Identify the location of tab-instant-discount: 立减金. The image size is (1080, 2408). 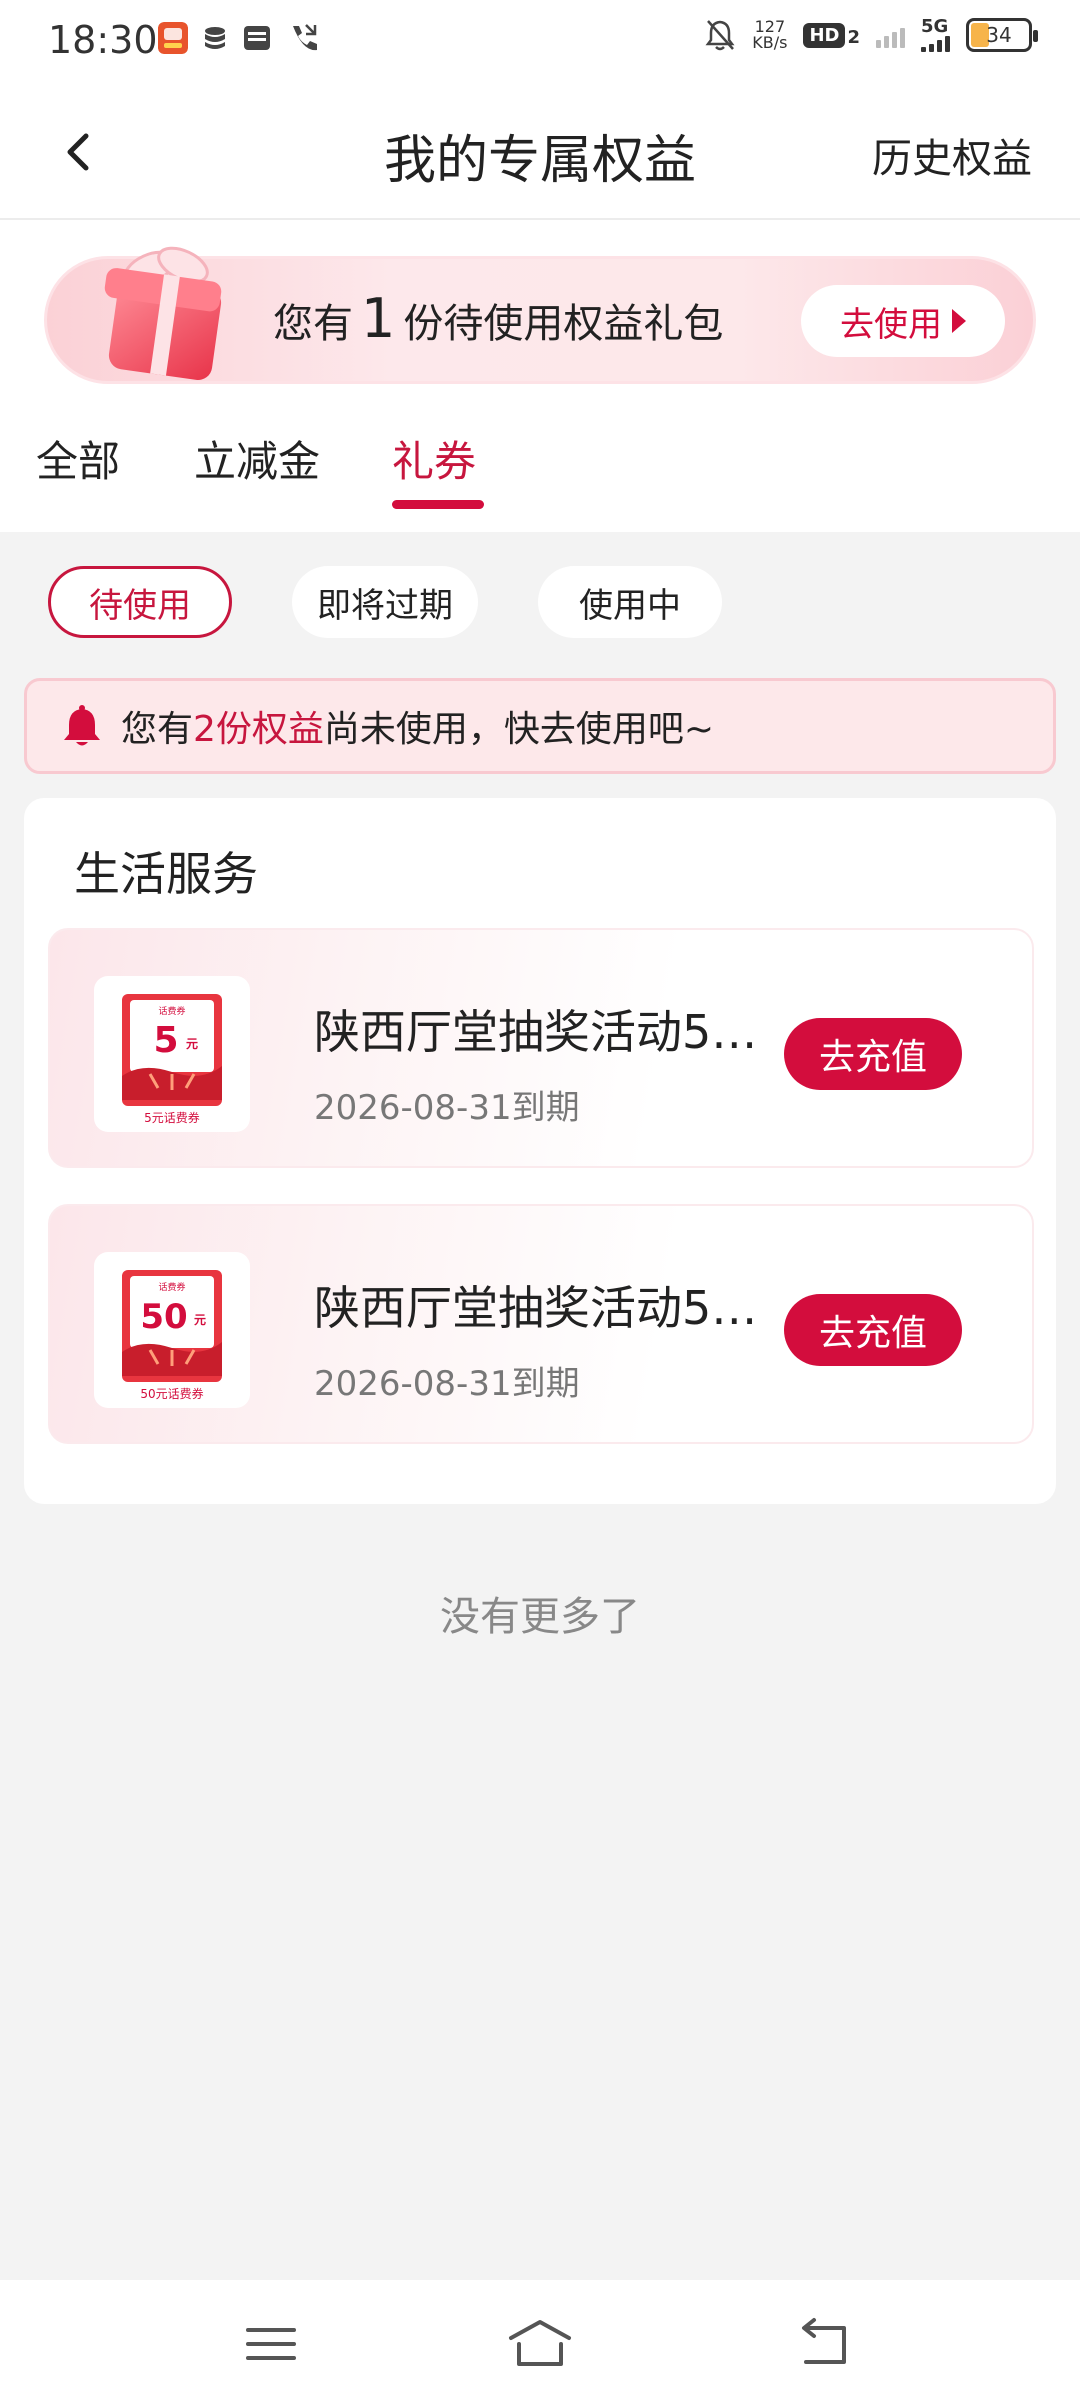
(257, 458).